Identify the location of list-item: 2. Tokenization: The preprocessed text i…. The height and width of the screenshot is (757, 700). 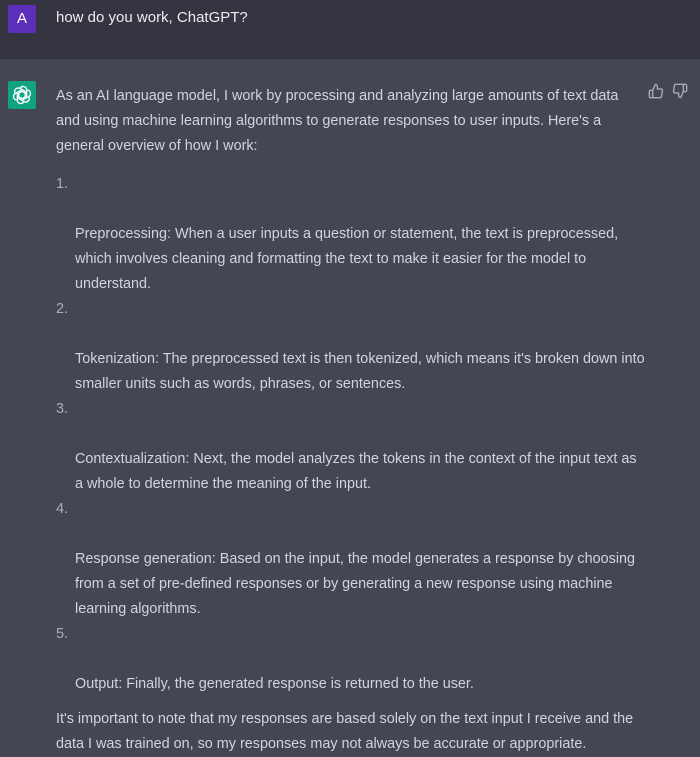
(351, 347).